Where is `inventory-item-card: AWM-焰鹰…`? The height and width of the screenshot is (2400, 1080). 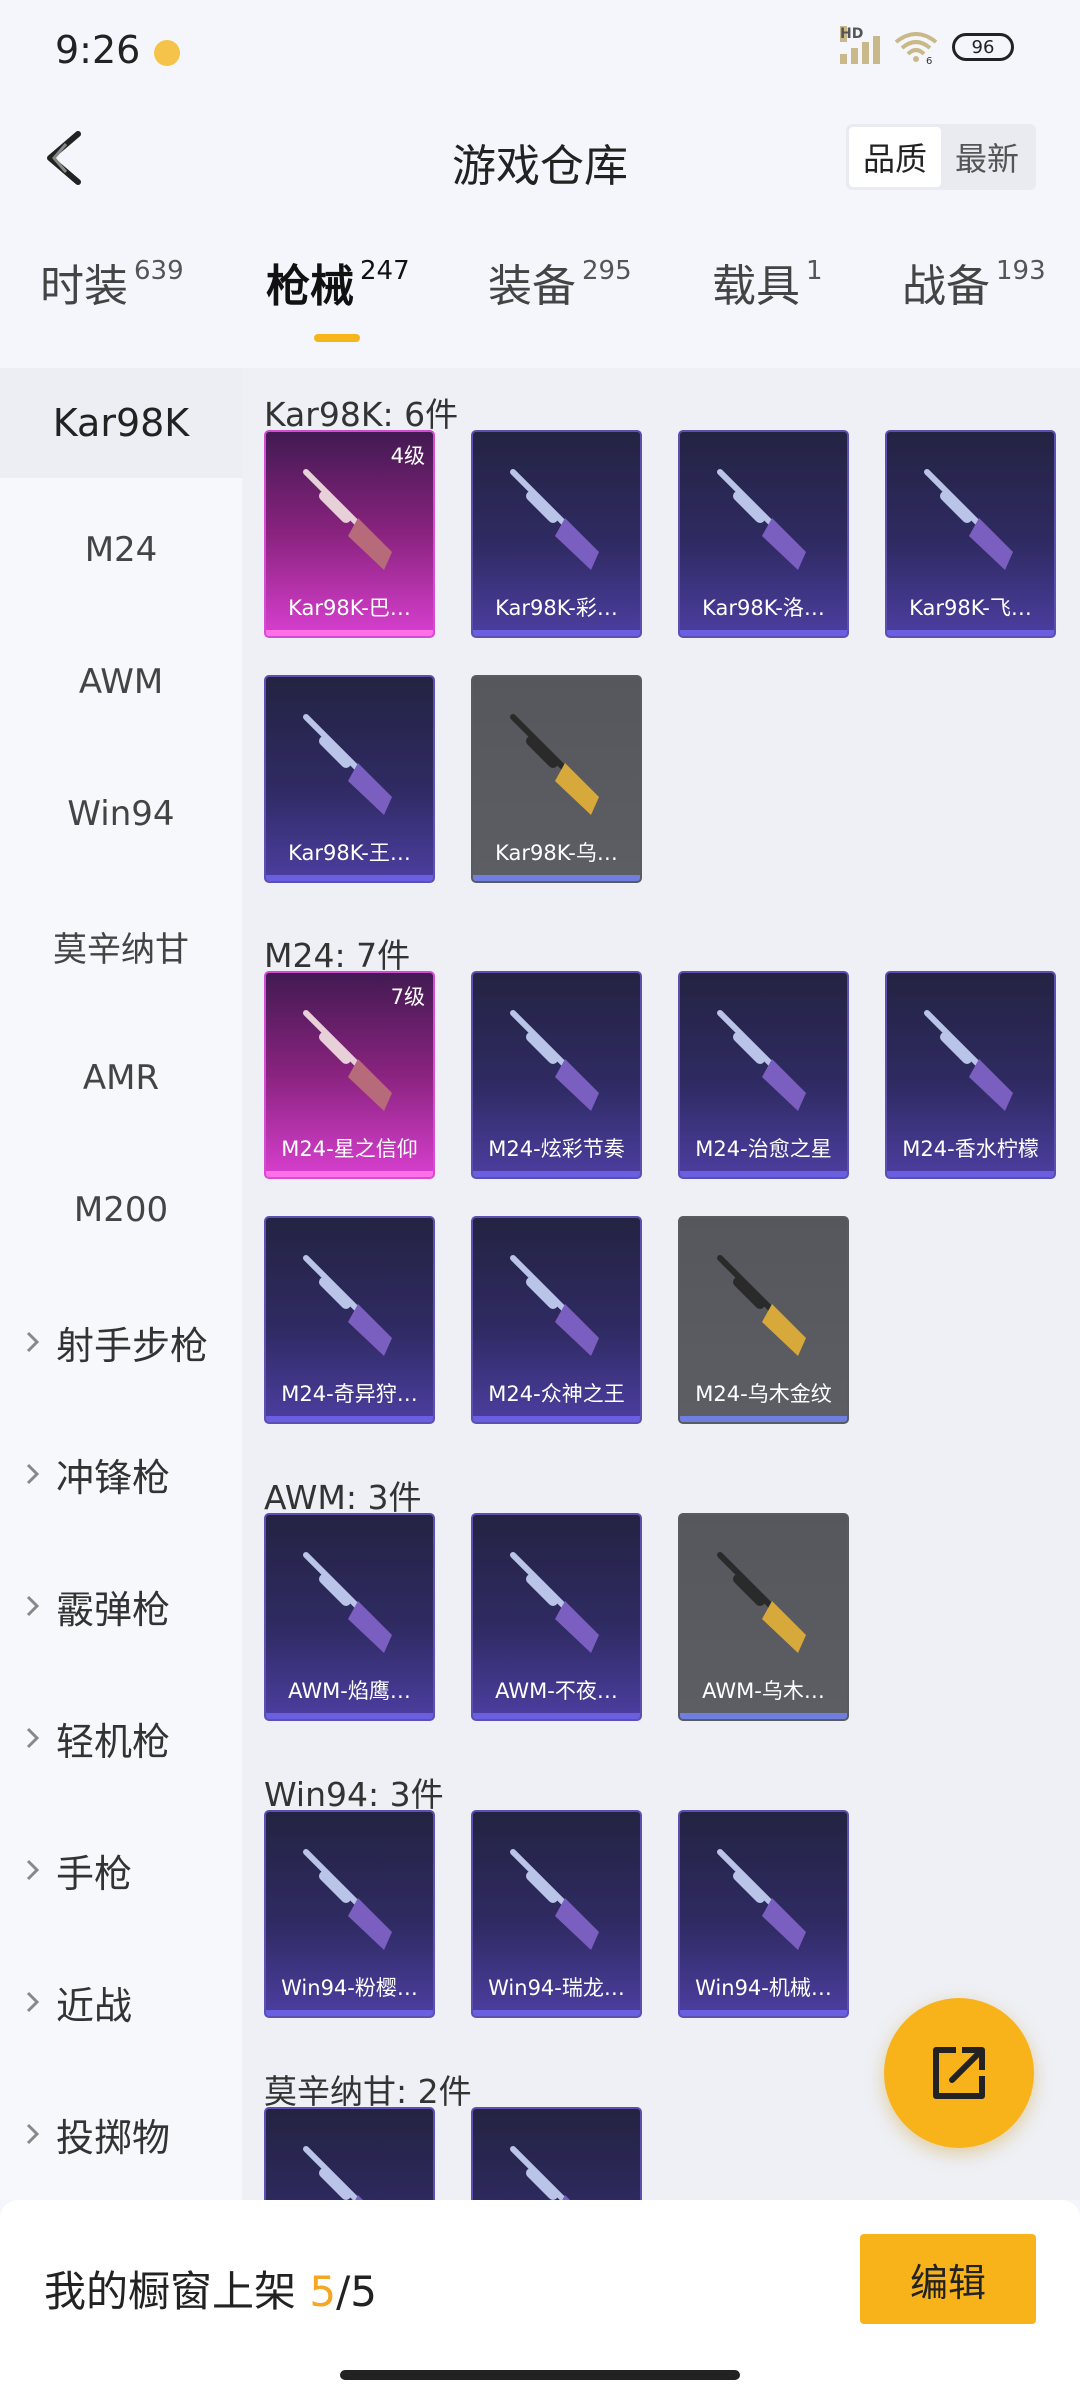 inventory-item-card: AWM-焰鹰… is located at coordinates (349, 1617).